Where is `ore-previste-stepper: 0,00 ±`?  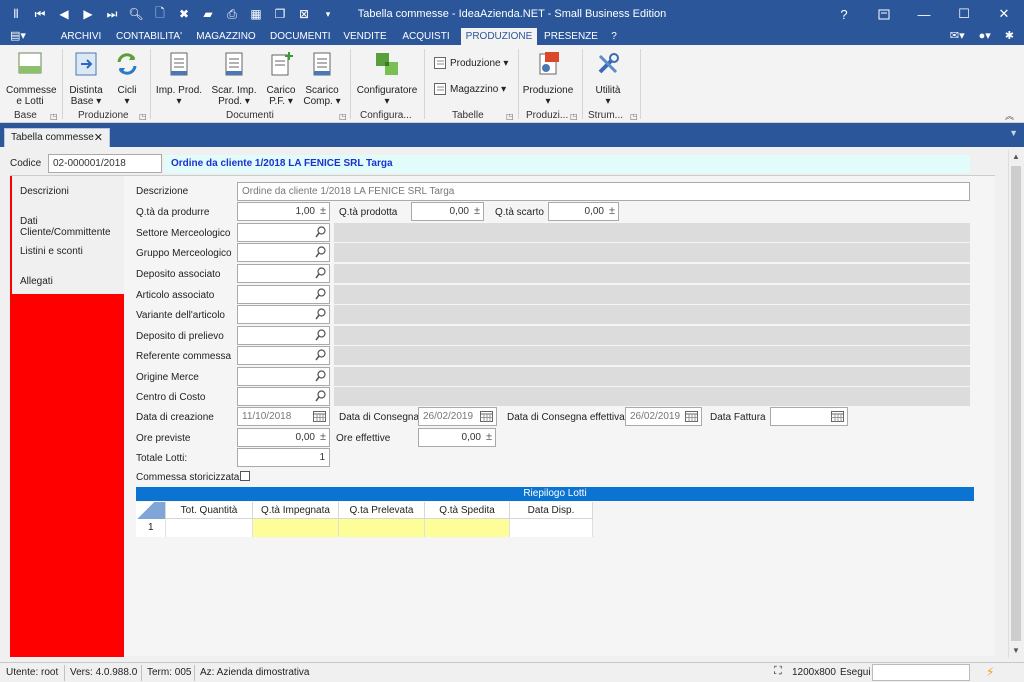
ore-previste-stepper: 0,00 ± is located at coordinates (283, 437).